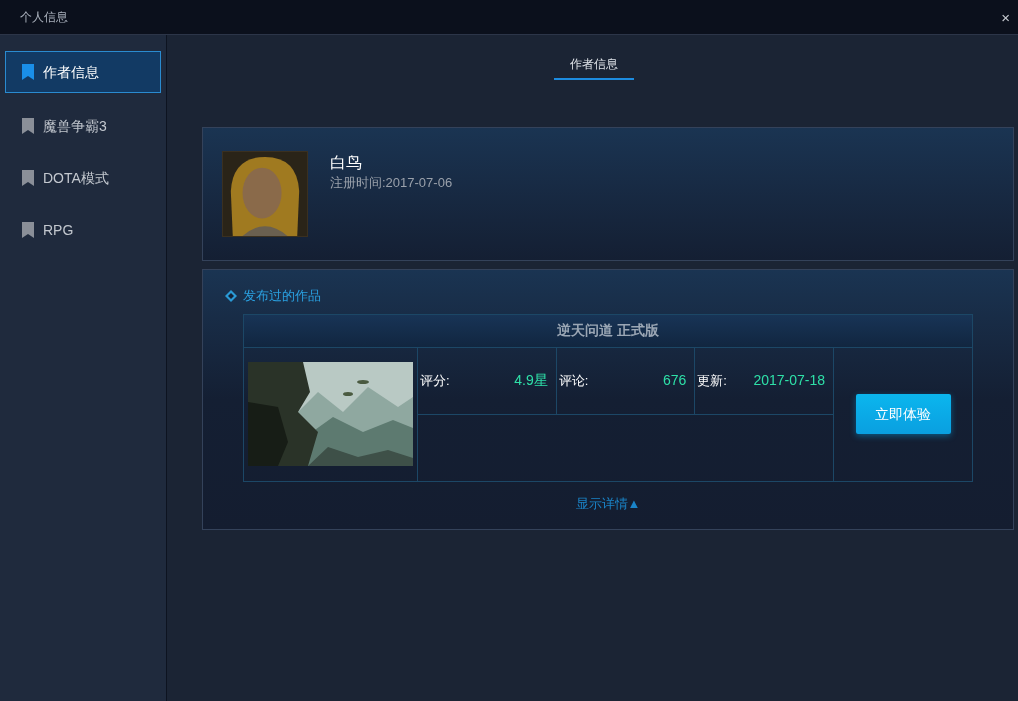  Describe the element at coordinates (282, 296) in the screenshot. I see `section-heading: 发布过的作品` at that location.